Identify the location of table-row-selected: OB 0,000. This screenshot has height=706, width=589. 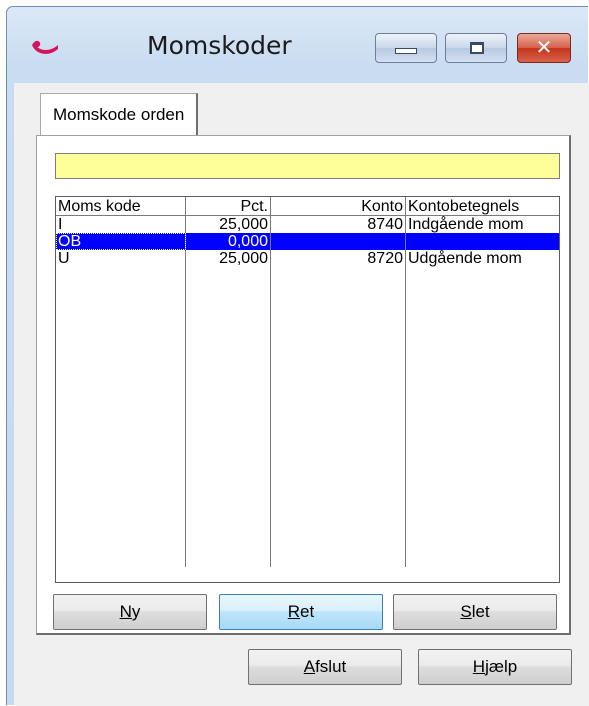
(307, 241).